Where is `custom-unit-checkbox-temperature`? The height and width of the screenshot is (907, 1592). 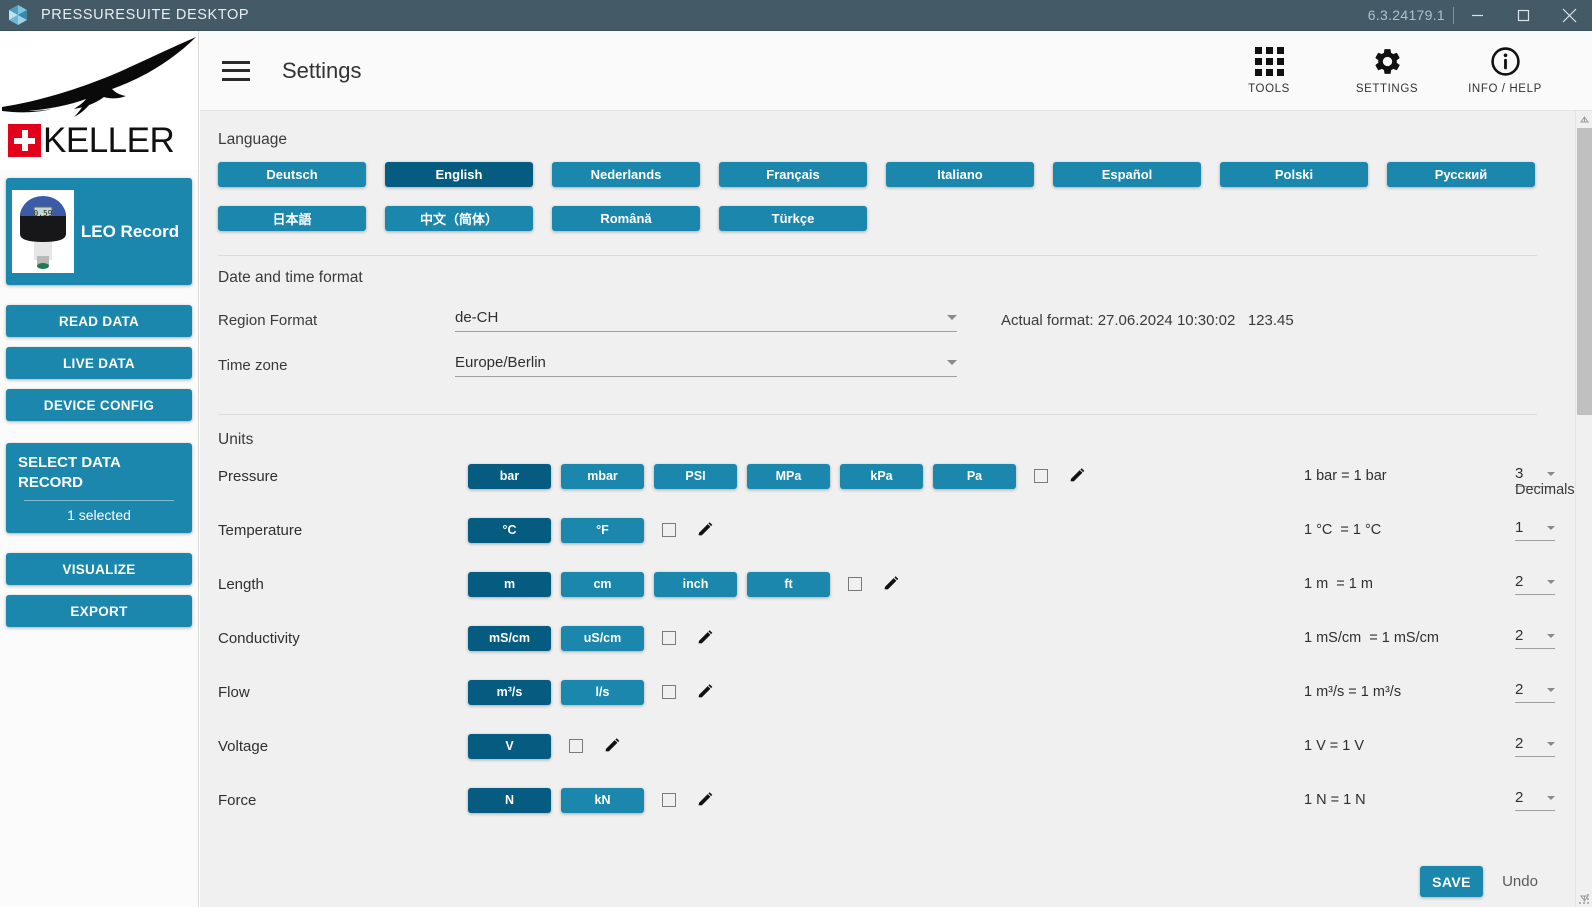
custom-unit-checkbox-temperature is located at coordinates (669, 530).